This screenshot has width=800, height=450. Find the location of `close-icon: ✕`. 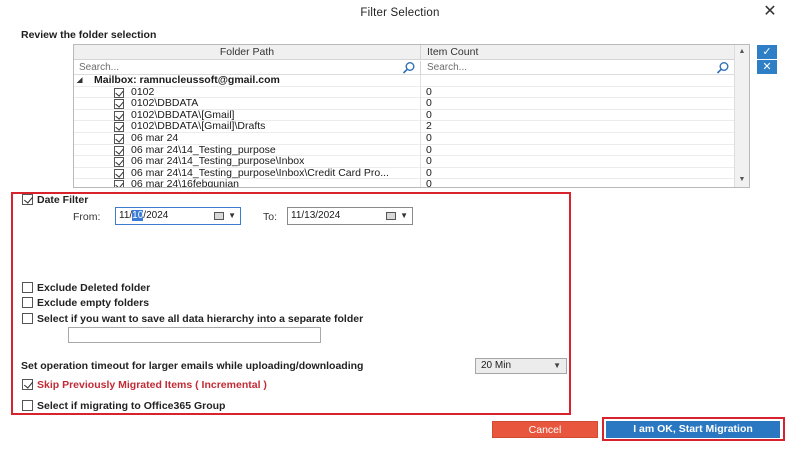

close-icon: ✕ is located at coordinates (770, 12).